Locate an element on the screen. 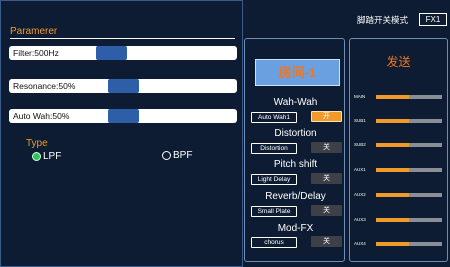  fx-title-mod: Mod-FX is located at coordinates (295, 228).